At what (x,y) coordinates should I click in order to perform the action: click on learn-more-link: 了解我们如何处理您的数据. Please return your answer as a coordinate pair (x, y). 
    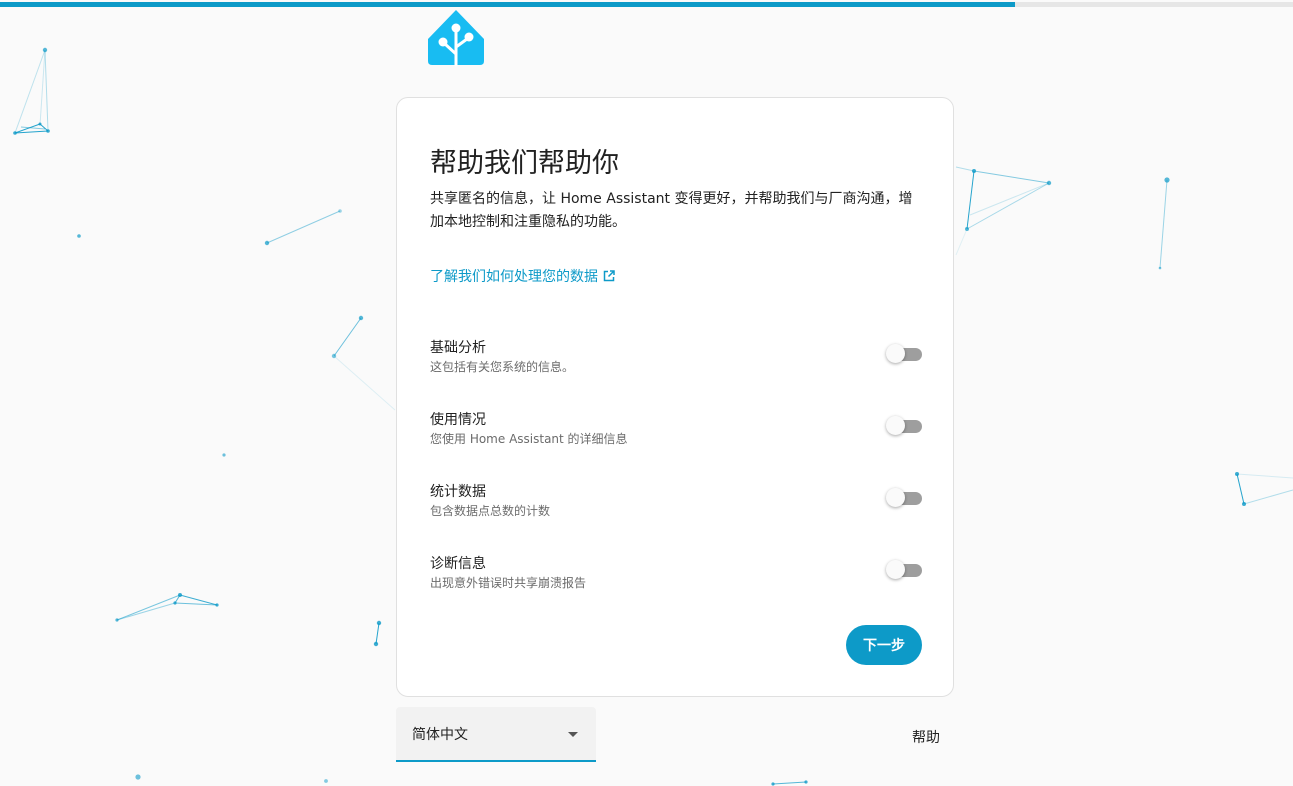
    Looking at the image, I should click on (522, 276).